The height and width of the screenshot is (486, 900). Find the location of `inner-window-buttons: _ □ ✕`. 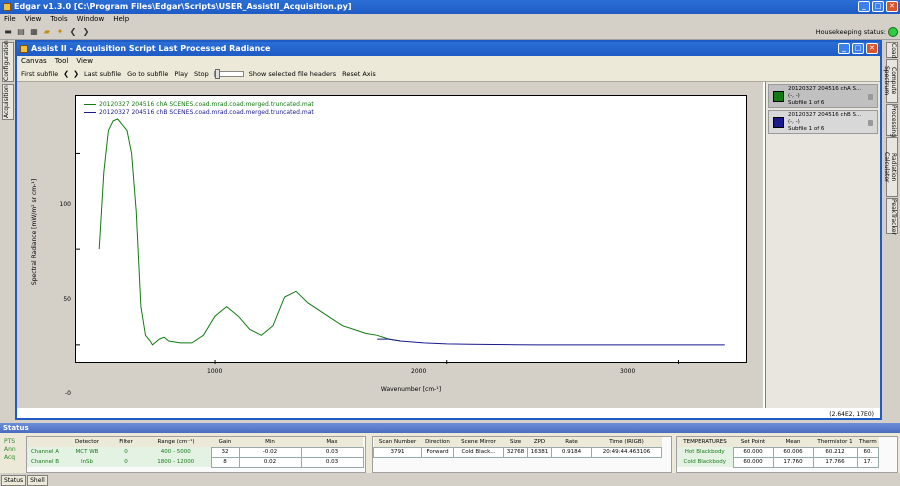

inner-window-buttons: _ □ ✕ is located at coordinates (858, 48).